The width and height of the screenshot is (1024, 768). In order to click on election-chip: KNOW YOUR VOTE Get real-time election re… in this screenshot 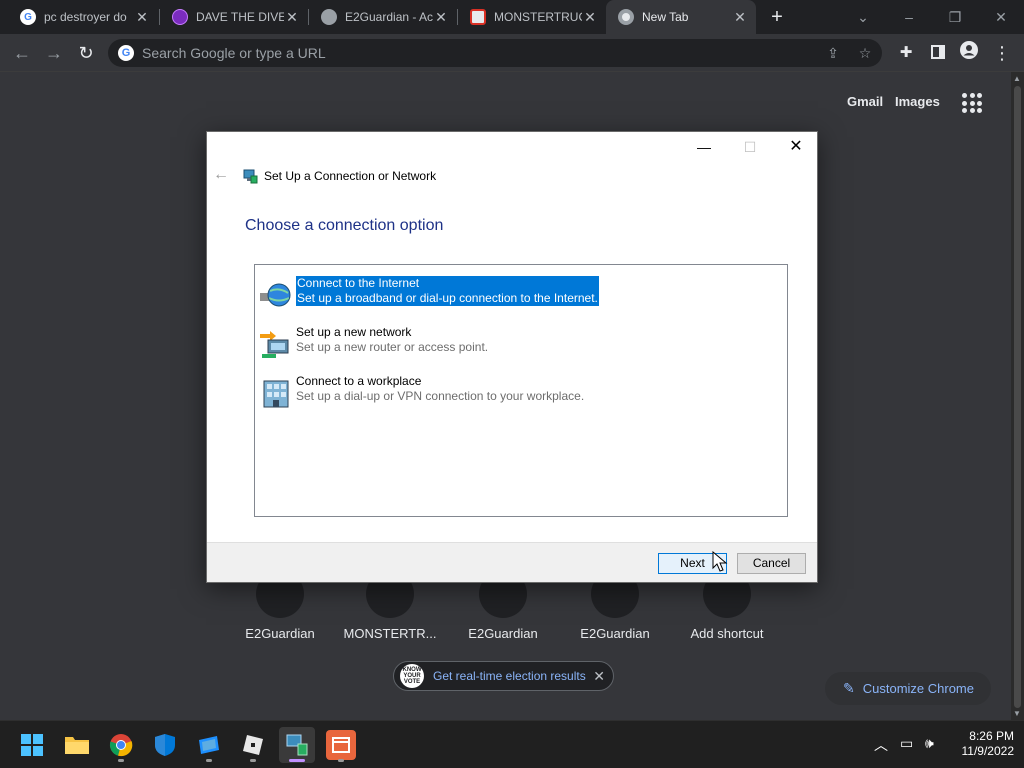, I will do `click(503, 676)`.